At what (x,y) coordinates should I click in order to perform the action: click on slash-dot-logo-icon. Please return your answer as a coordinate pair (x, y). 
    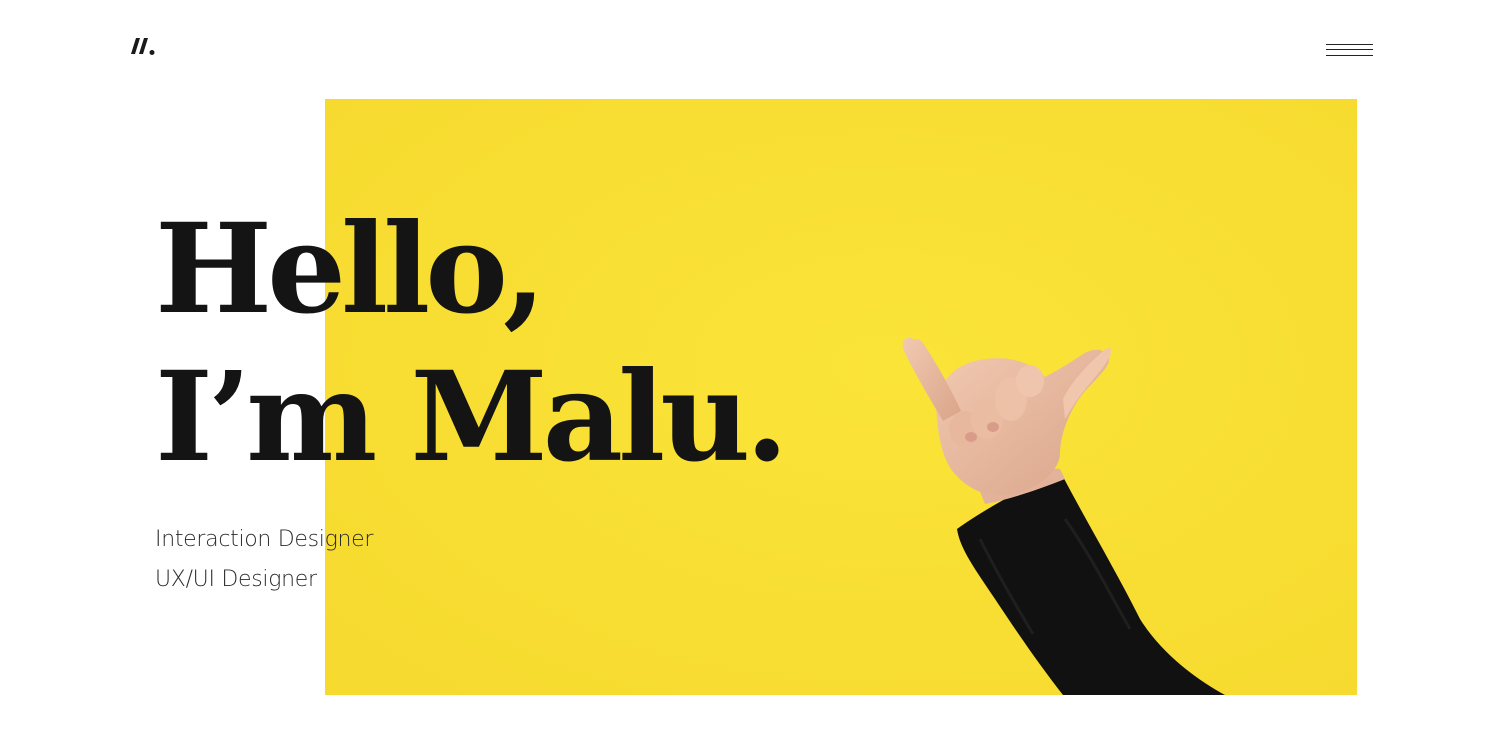
    Looking at the image, I should click on (143, 46).